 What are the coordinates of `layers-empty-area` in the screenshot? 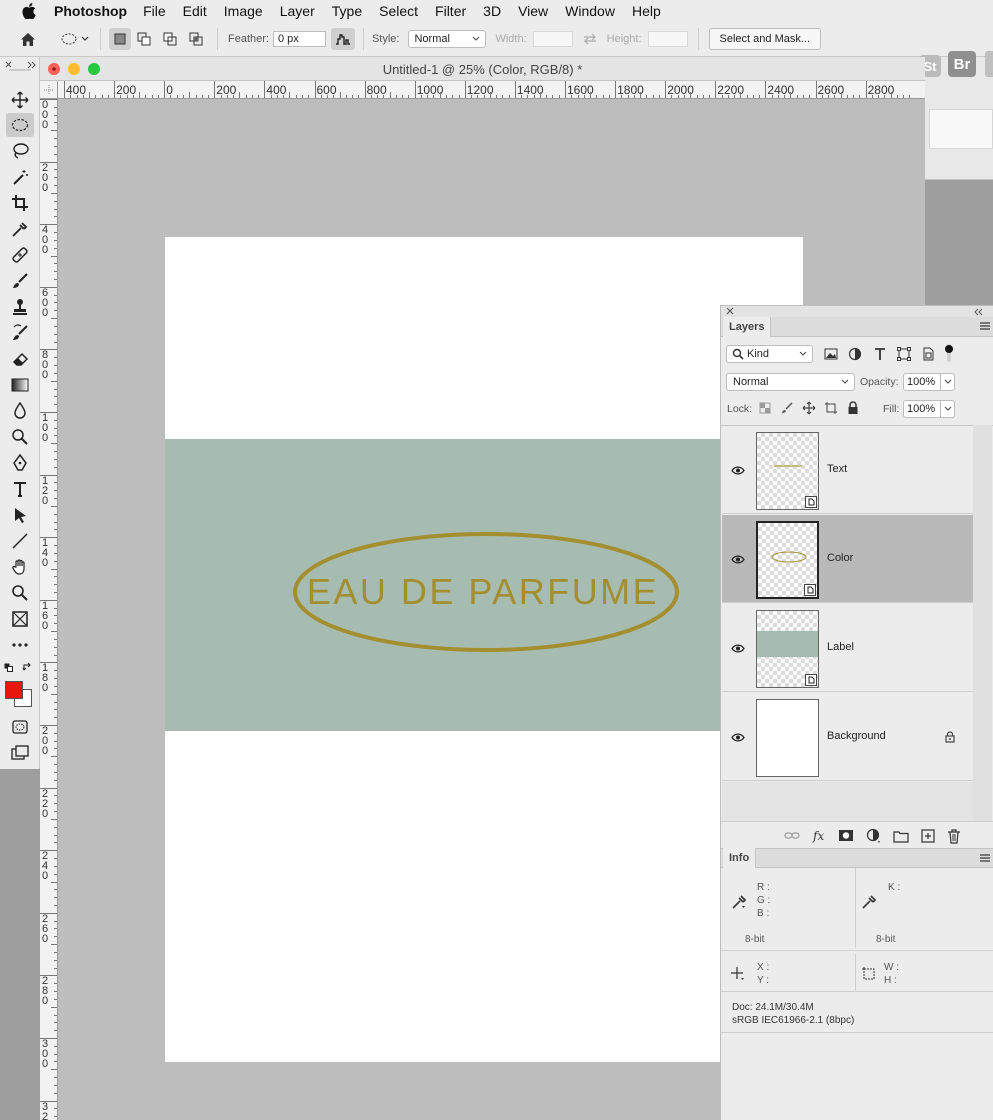 It's located at (847, 801).